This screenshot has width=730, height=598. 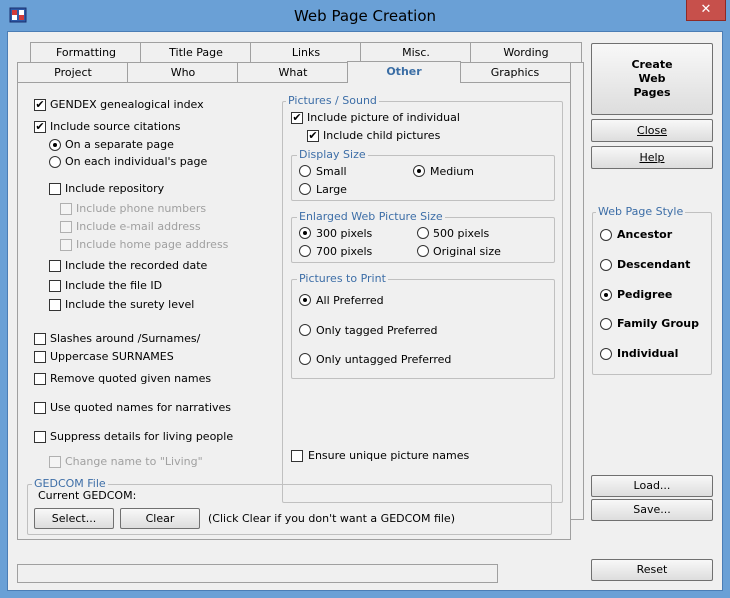 What do you see at coordinates (389, 455) in the screenshot?
I see `unique-names-label: Ensure unique picture names` at bounding box center [389, 455].